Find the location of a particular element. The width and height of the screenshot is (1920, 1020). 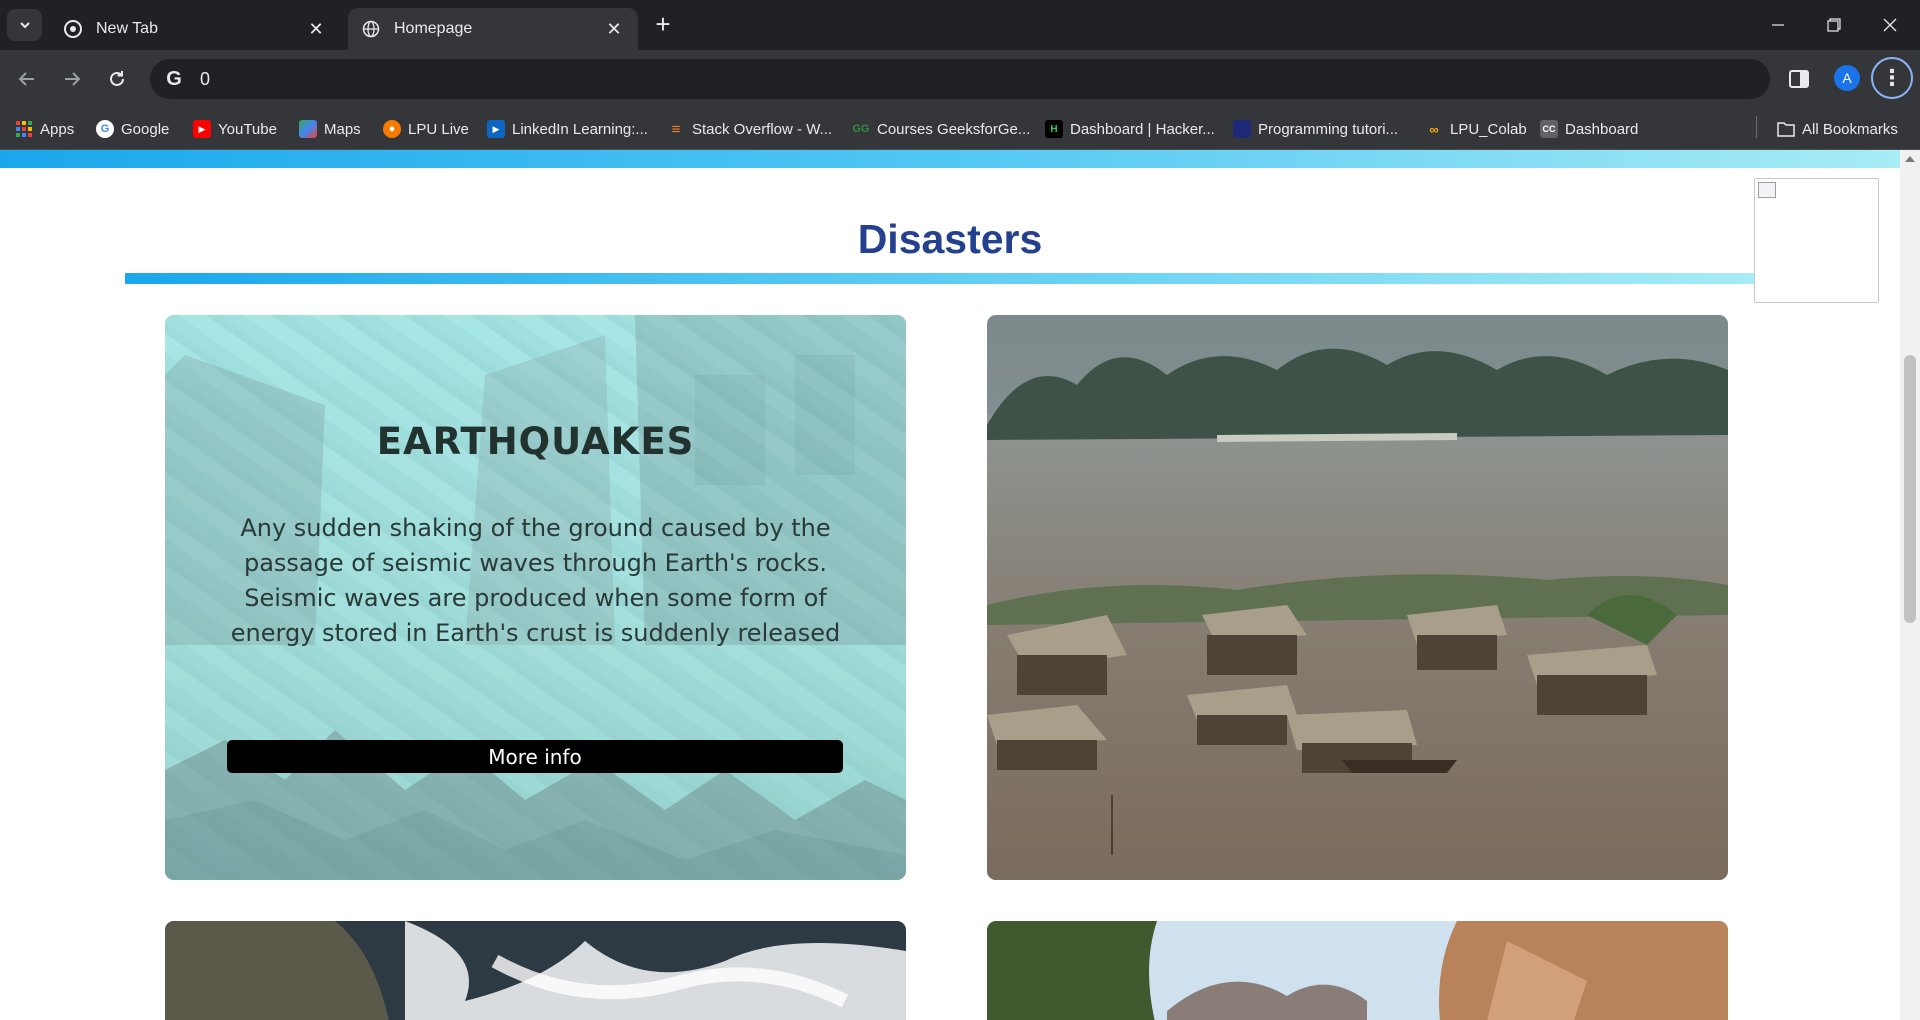

bookmark-label: Google is located at coordinates (145, 129).